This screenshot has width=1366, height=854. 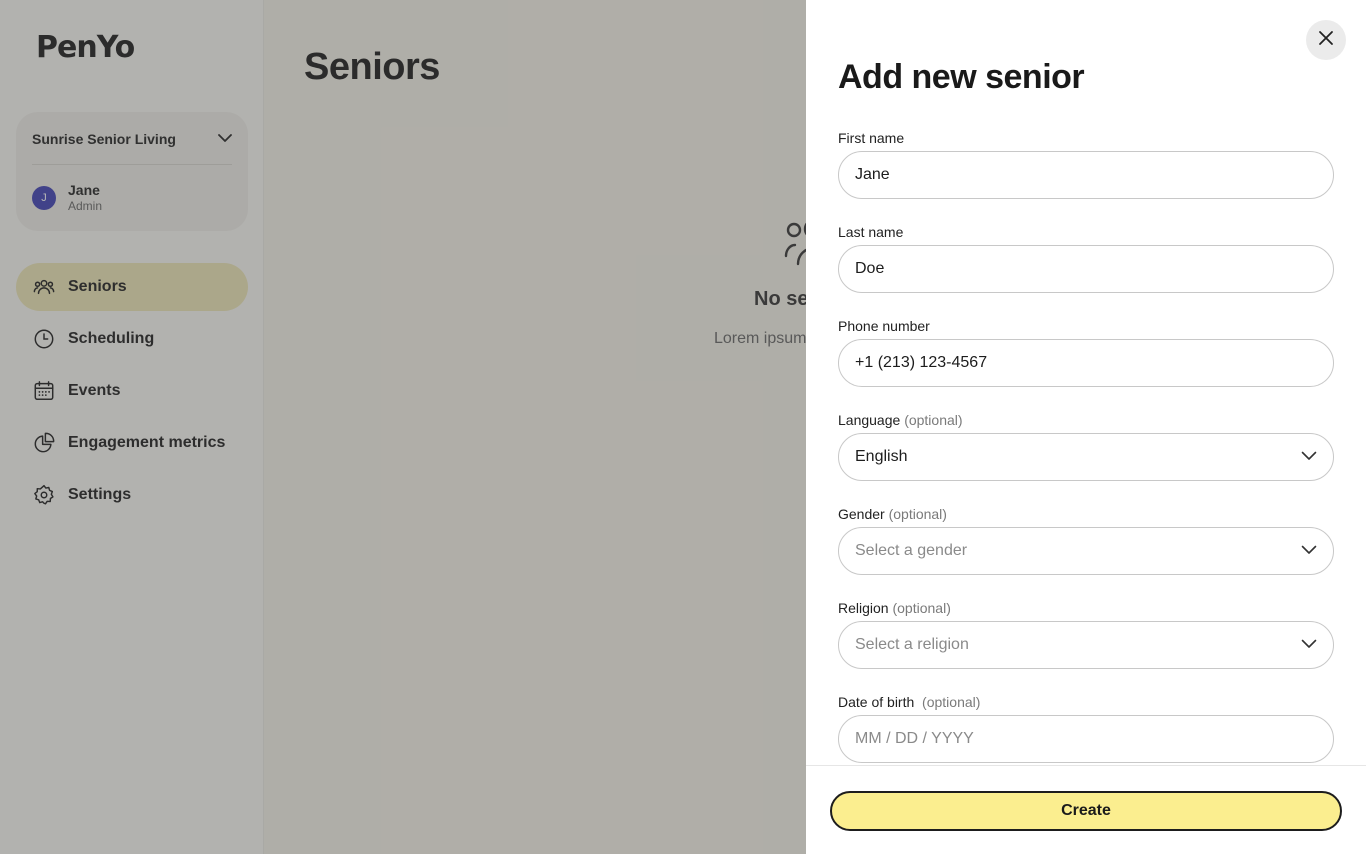 I want to click on gender-label-text: Gender, so click(x=861, y=514).